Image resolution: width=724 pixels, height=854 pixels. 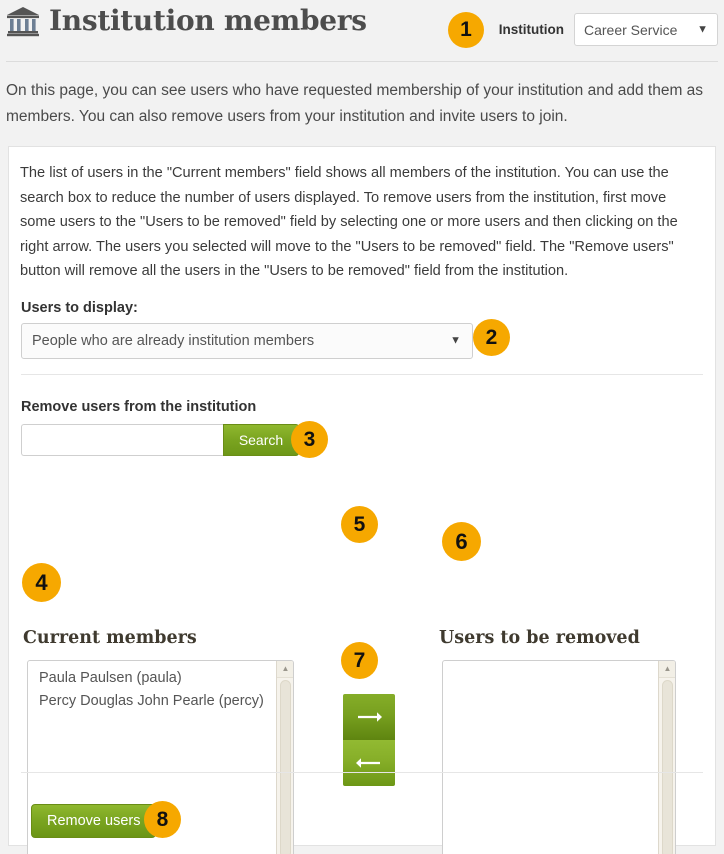 What do you see at coordinates (208, 20) in the screenshot?
I see `page-title: Institution members` at bounding box center [208, 20].